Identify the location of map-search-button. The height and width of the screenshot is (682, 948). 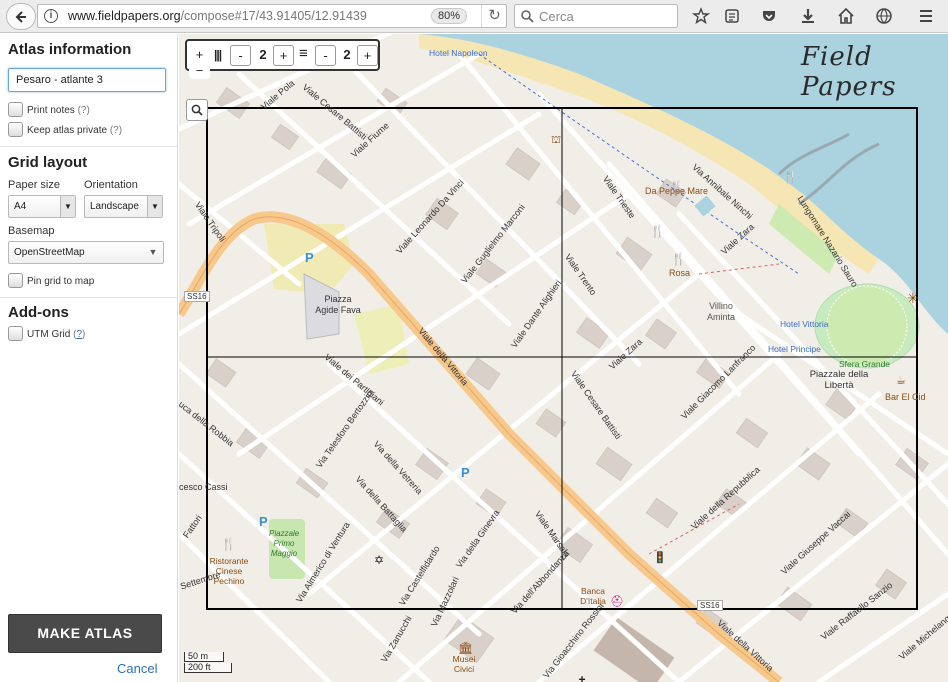
(197, 110).